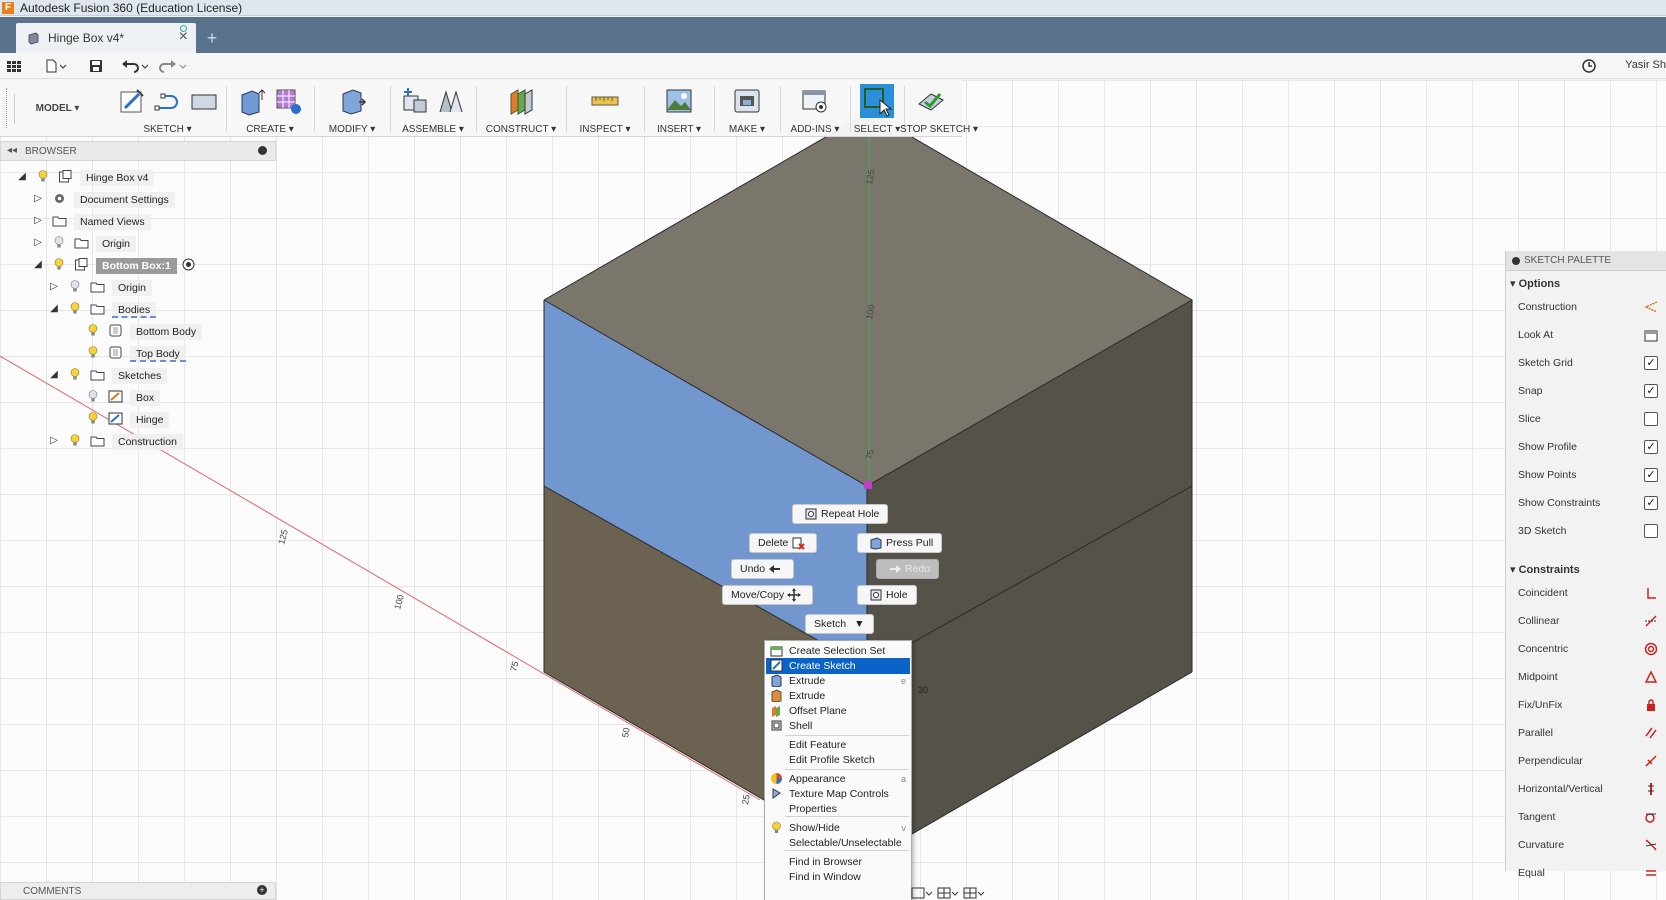  Describe the element at coordinates (931, 101) in the screenshot. I see `stop-sketch-icon` at that location.